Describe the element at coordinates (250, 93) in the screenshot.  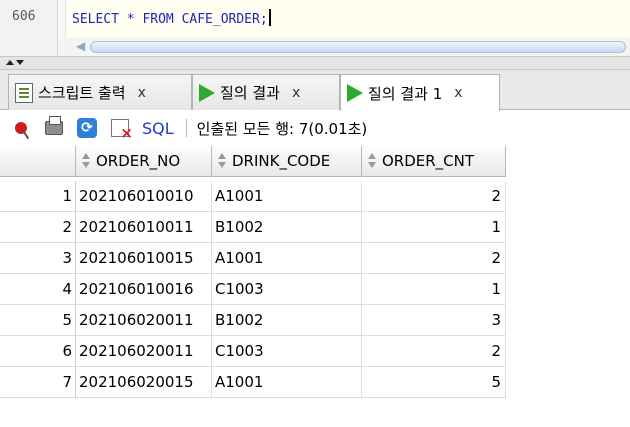
I see `tab-label: 질의 결과` at that location.